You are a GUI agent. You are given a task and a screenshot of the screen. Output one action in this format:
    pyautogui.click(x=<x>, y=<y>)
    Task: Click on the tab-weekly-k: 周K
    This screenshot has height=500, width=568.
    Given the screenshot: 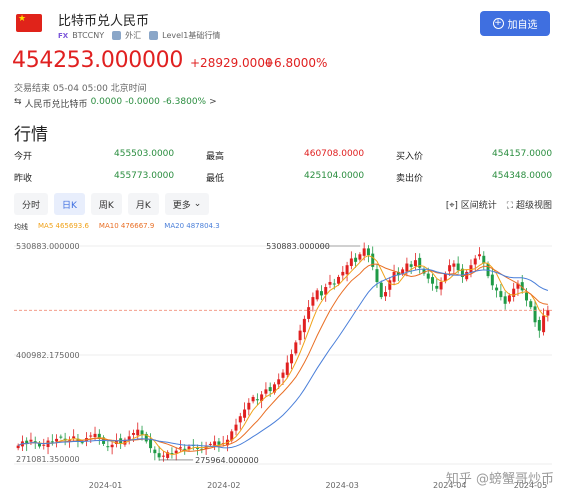 What is the action you would take?
    pyautogui.click(x=106, y=204)
    